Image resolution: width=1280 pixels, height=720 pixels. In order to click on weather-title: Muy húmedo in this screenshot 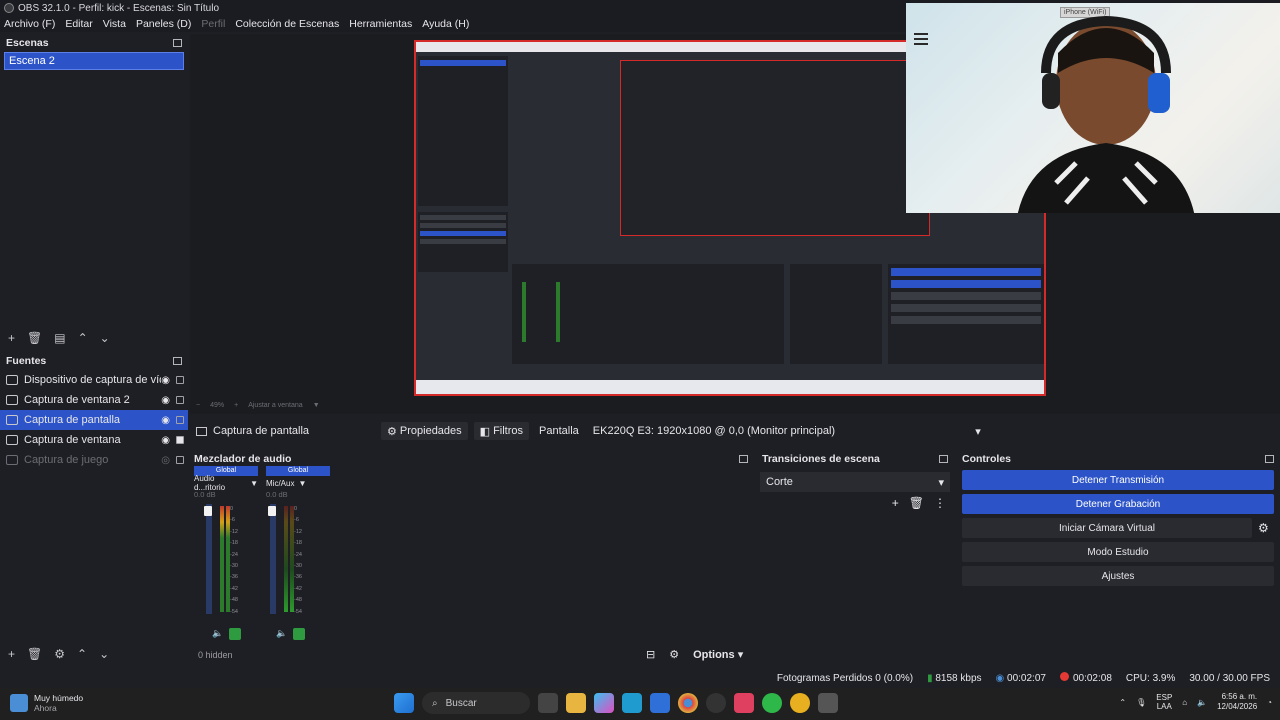, I will do `click(59, 698)`.